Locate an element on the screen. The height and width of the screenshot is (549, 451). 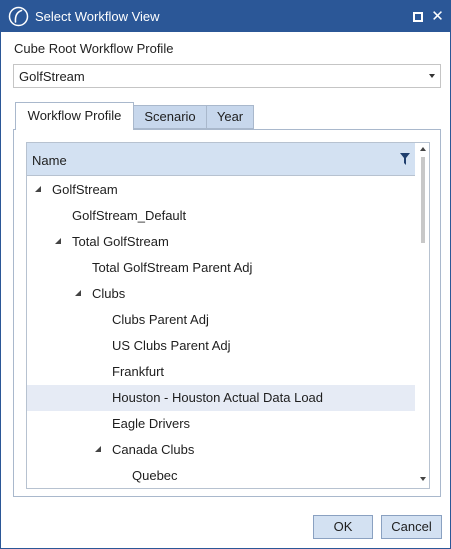
tree-row-label: Clubs is located at coordinates (109, 293).